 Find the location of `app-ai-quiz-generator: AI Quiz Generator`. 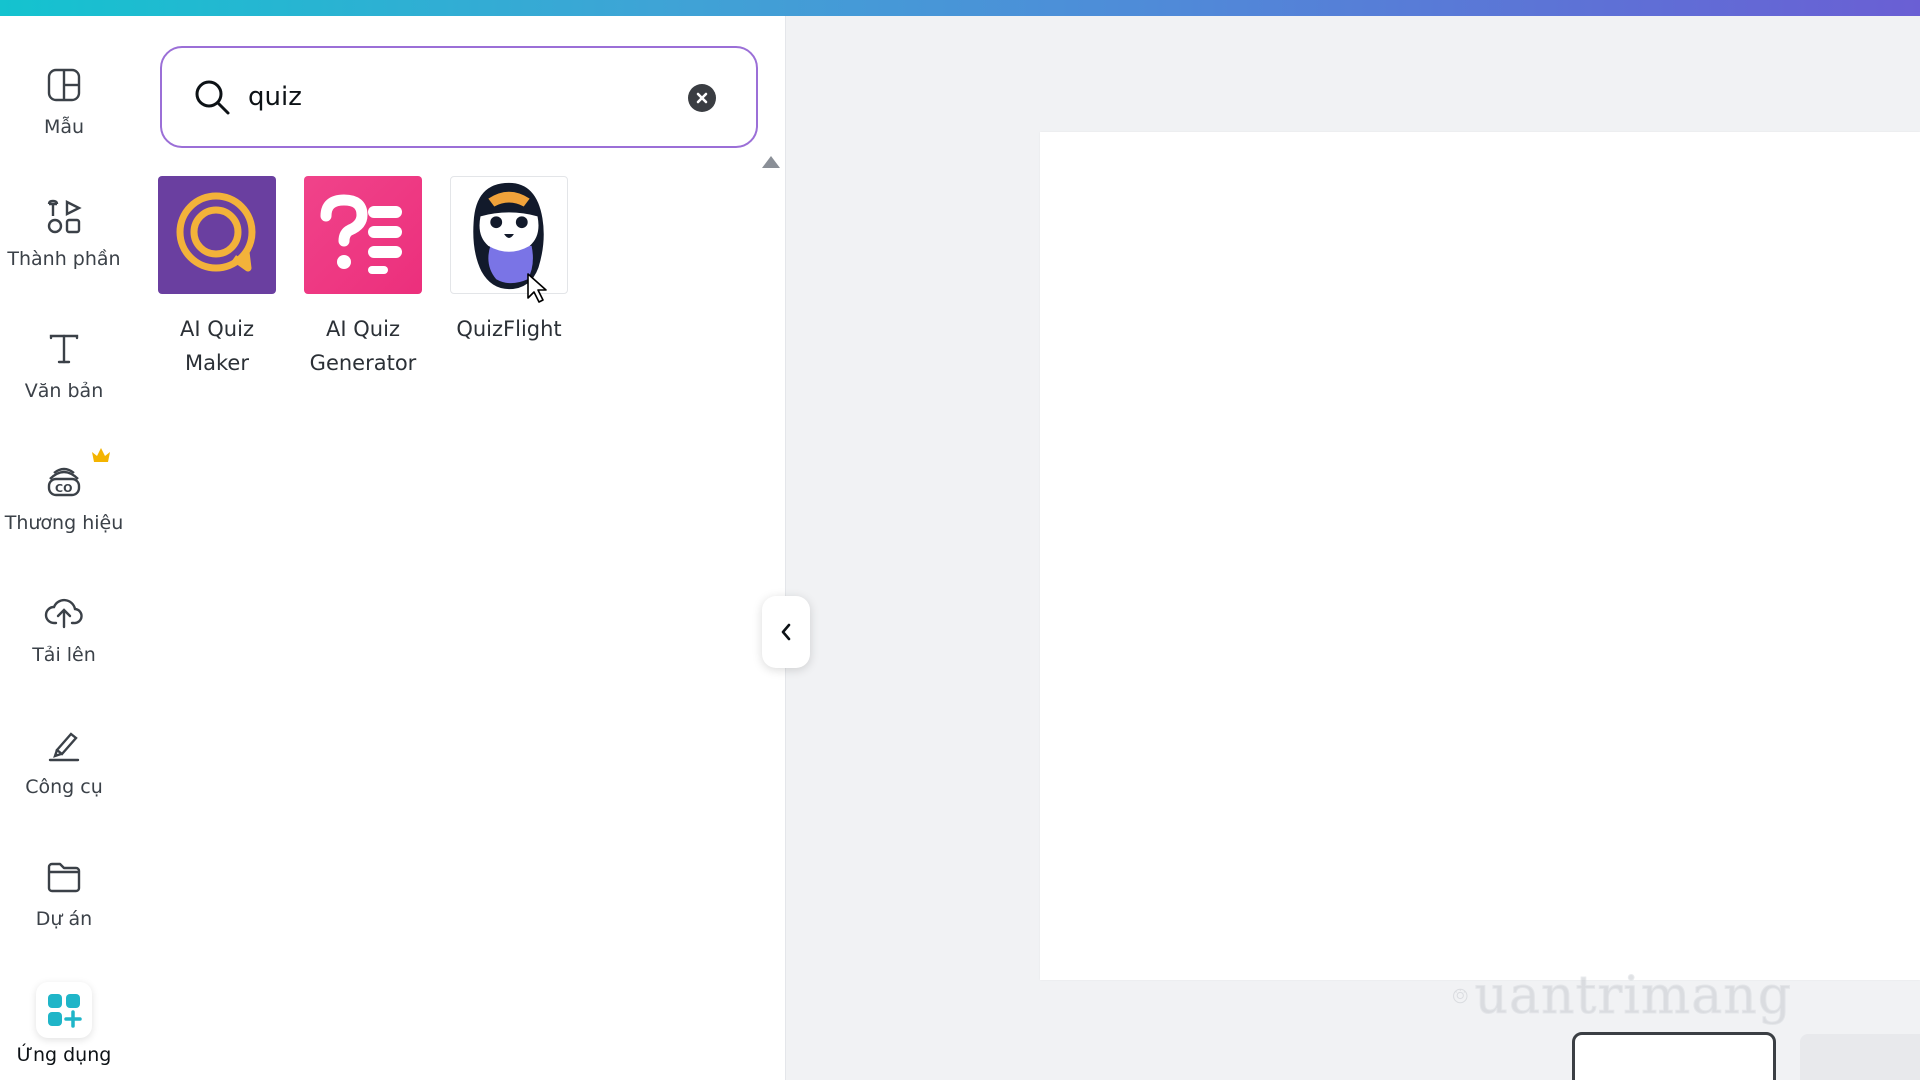

app-ai-quiz-generator: AI Quiz Generator is located at coordinates (363, 278).